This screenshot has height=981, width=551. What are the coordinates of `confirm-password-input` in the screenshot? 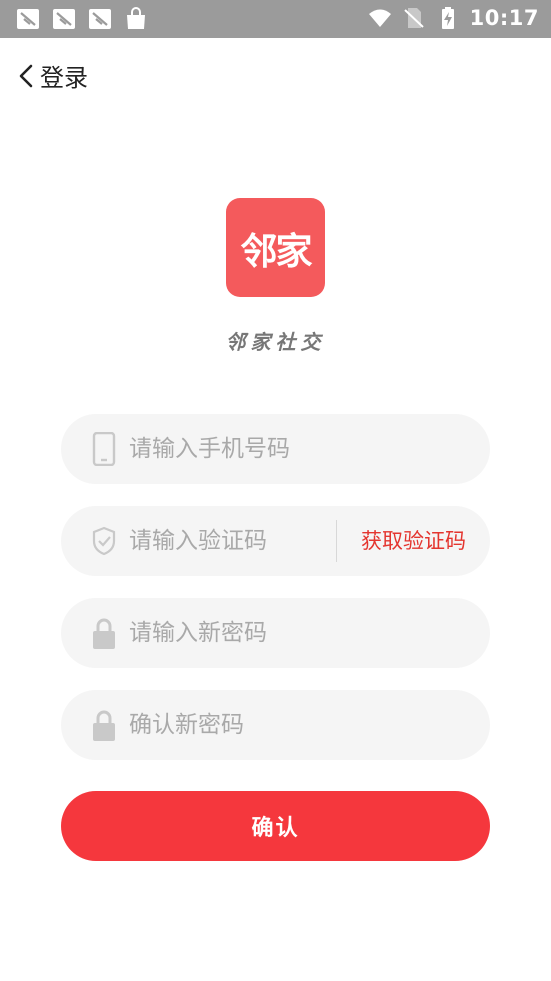 It's located at (299, 725).